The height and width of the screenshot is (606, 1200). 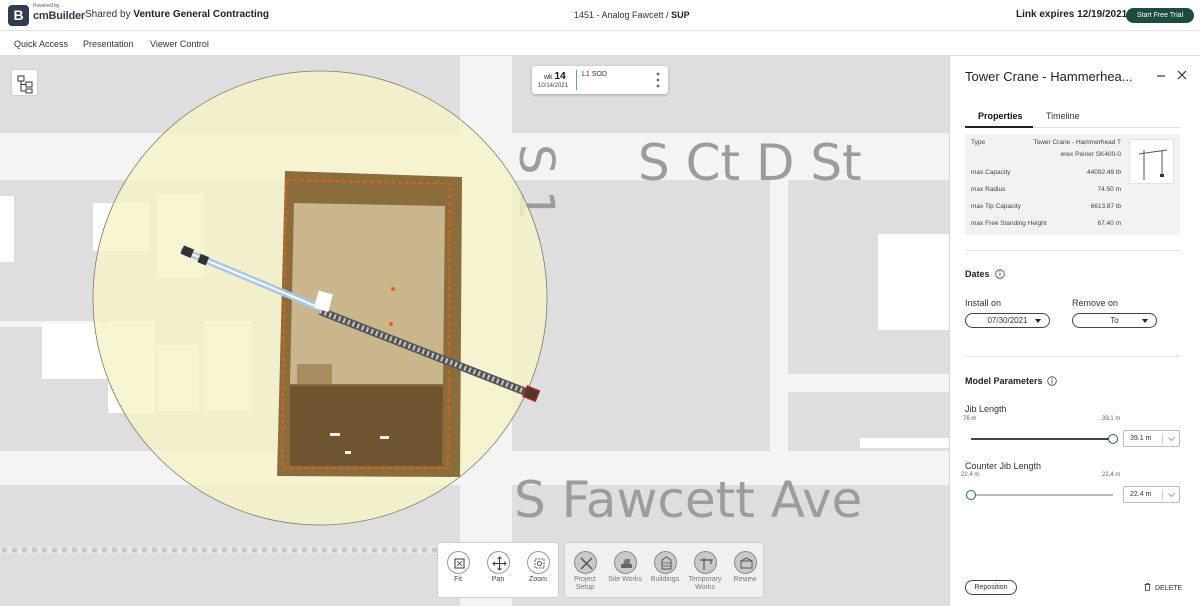 What do you see at coordinates (1147, 587) in the screenshot?
I see `trash-icon` at bounding box center [1147, 587].